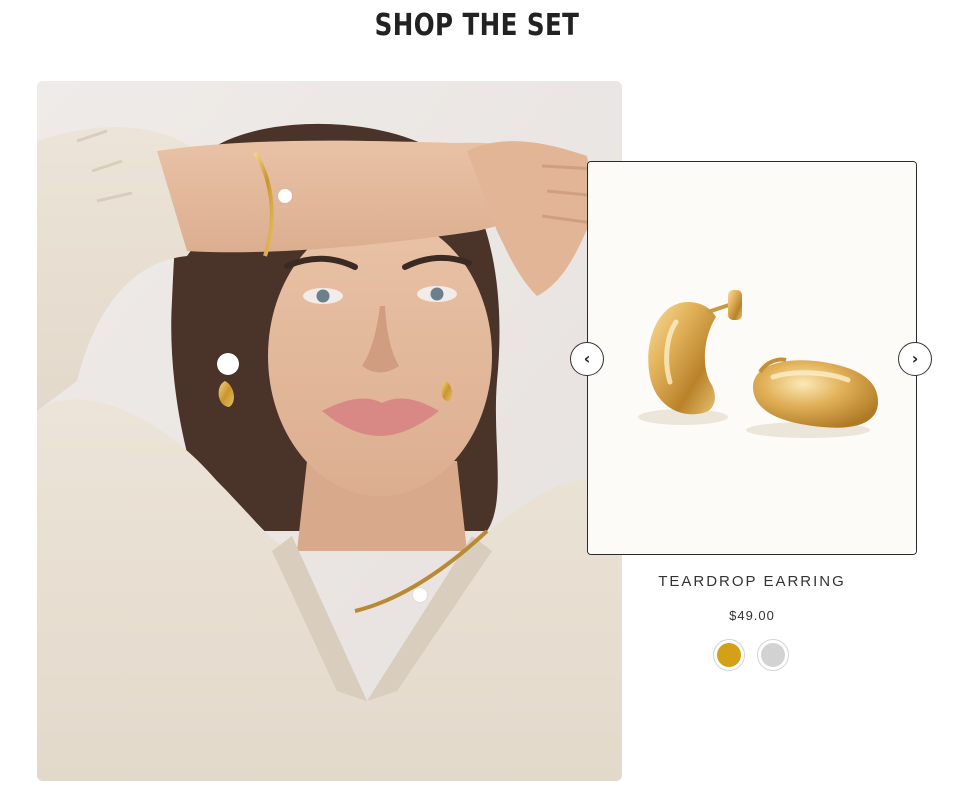 This screenshot has width=954, height=793. I want to click on hotspot-necklace, so click(420, 595).